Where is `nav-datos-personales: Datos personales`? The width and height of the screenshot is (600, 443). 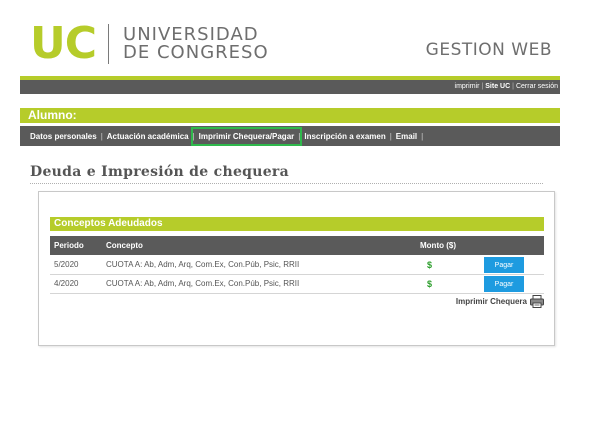
nav-datos-personales: Datos personales is located at coordinates (60, 136).